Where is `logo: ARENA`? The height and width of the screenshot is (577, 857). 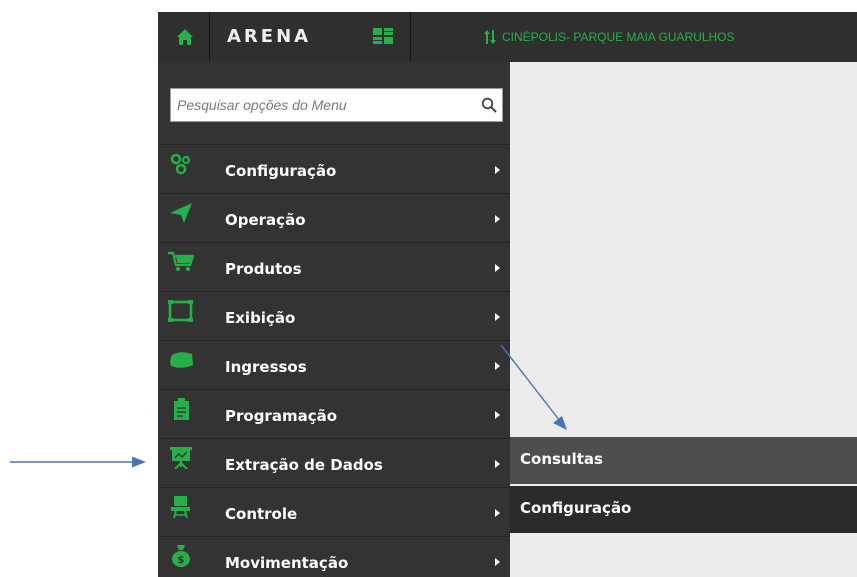 logo: ARENA is located at coordinates (311, 37).